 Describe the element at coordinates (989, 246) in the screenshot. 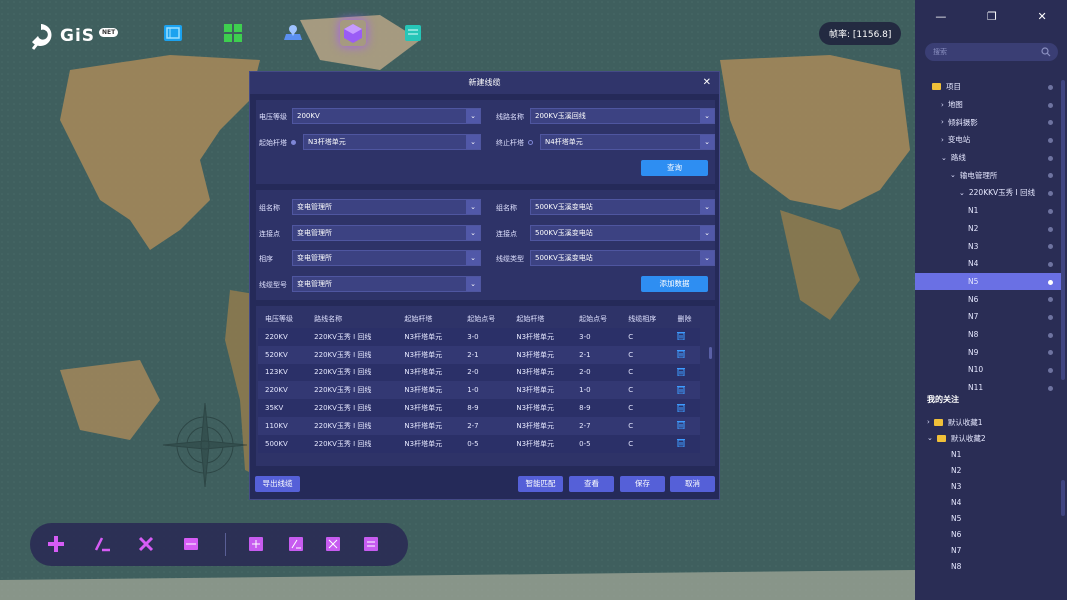

I see `tree-item: N3` at that location.